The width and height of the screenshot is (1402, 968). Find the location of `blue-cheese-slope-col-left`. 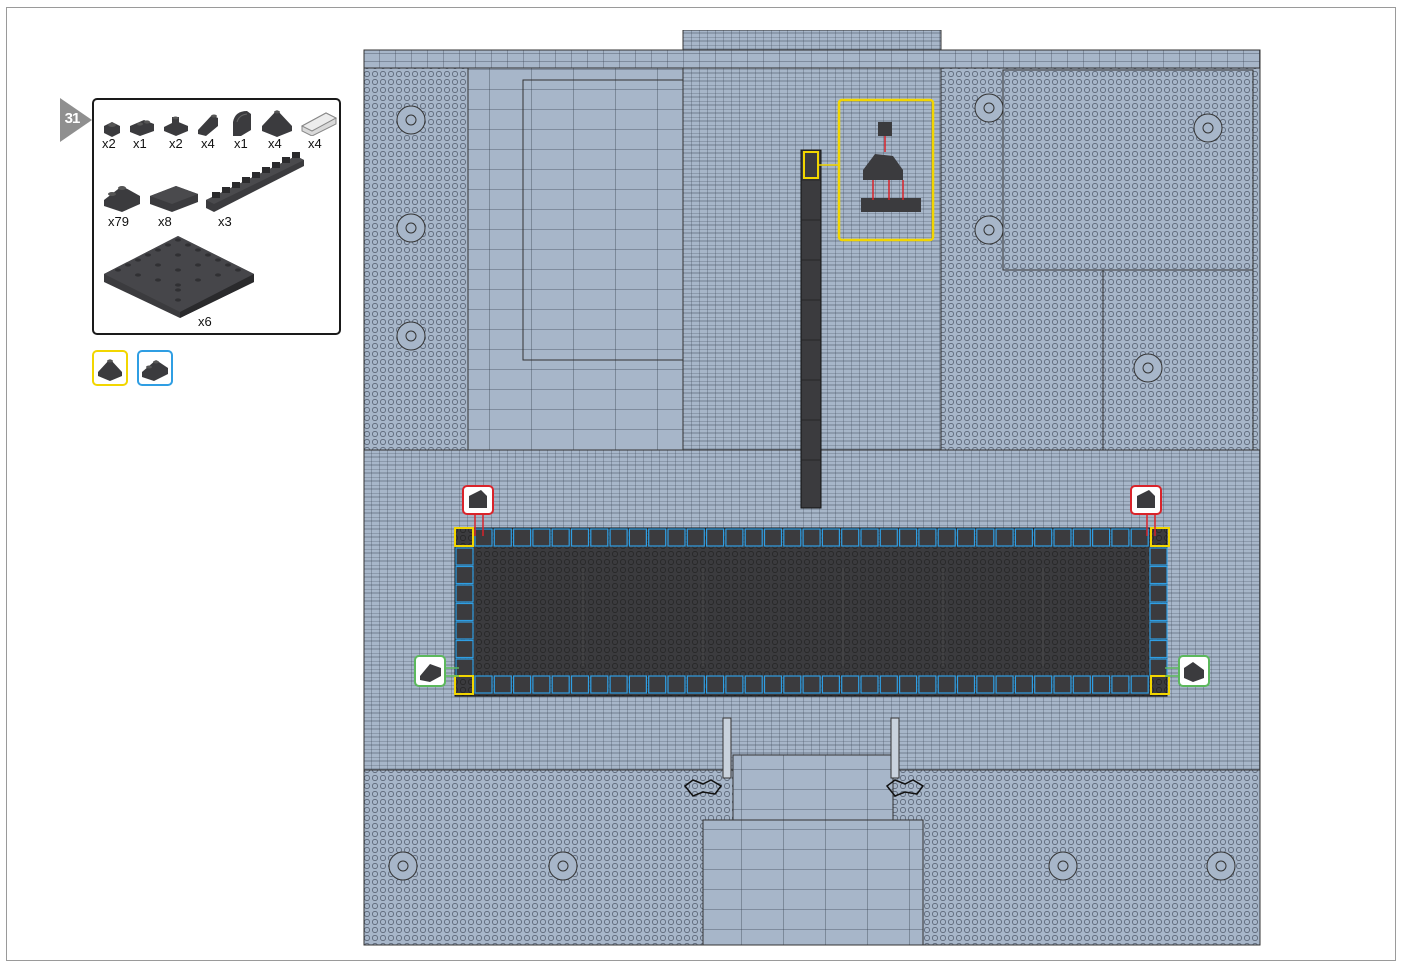

blue-cheese-slope-col-left is located at coordinates (464, 612).